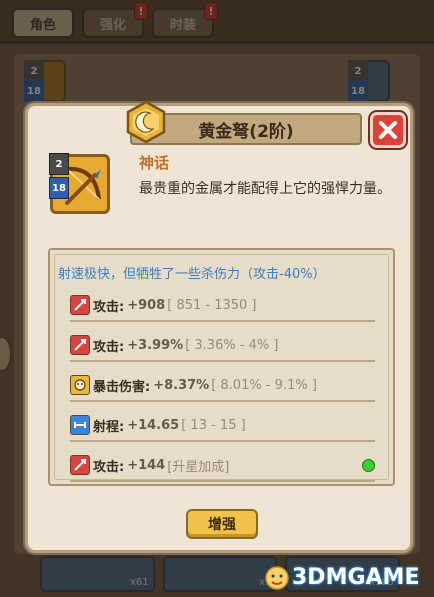  Describe the element at coordinates (246, 131) in the screenshot. I see `item-title: 黄金弩(2阶)` at that location.